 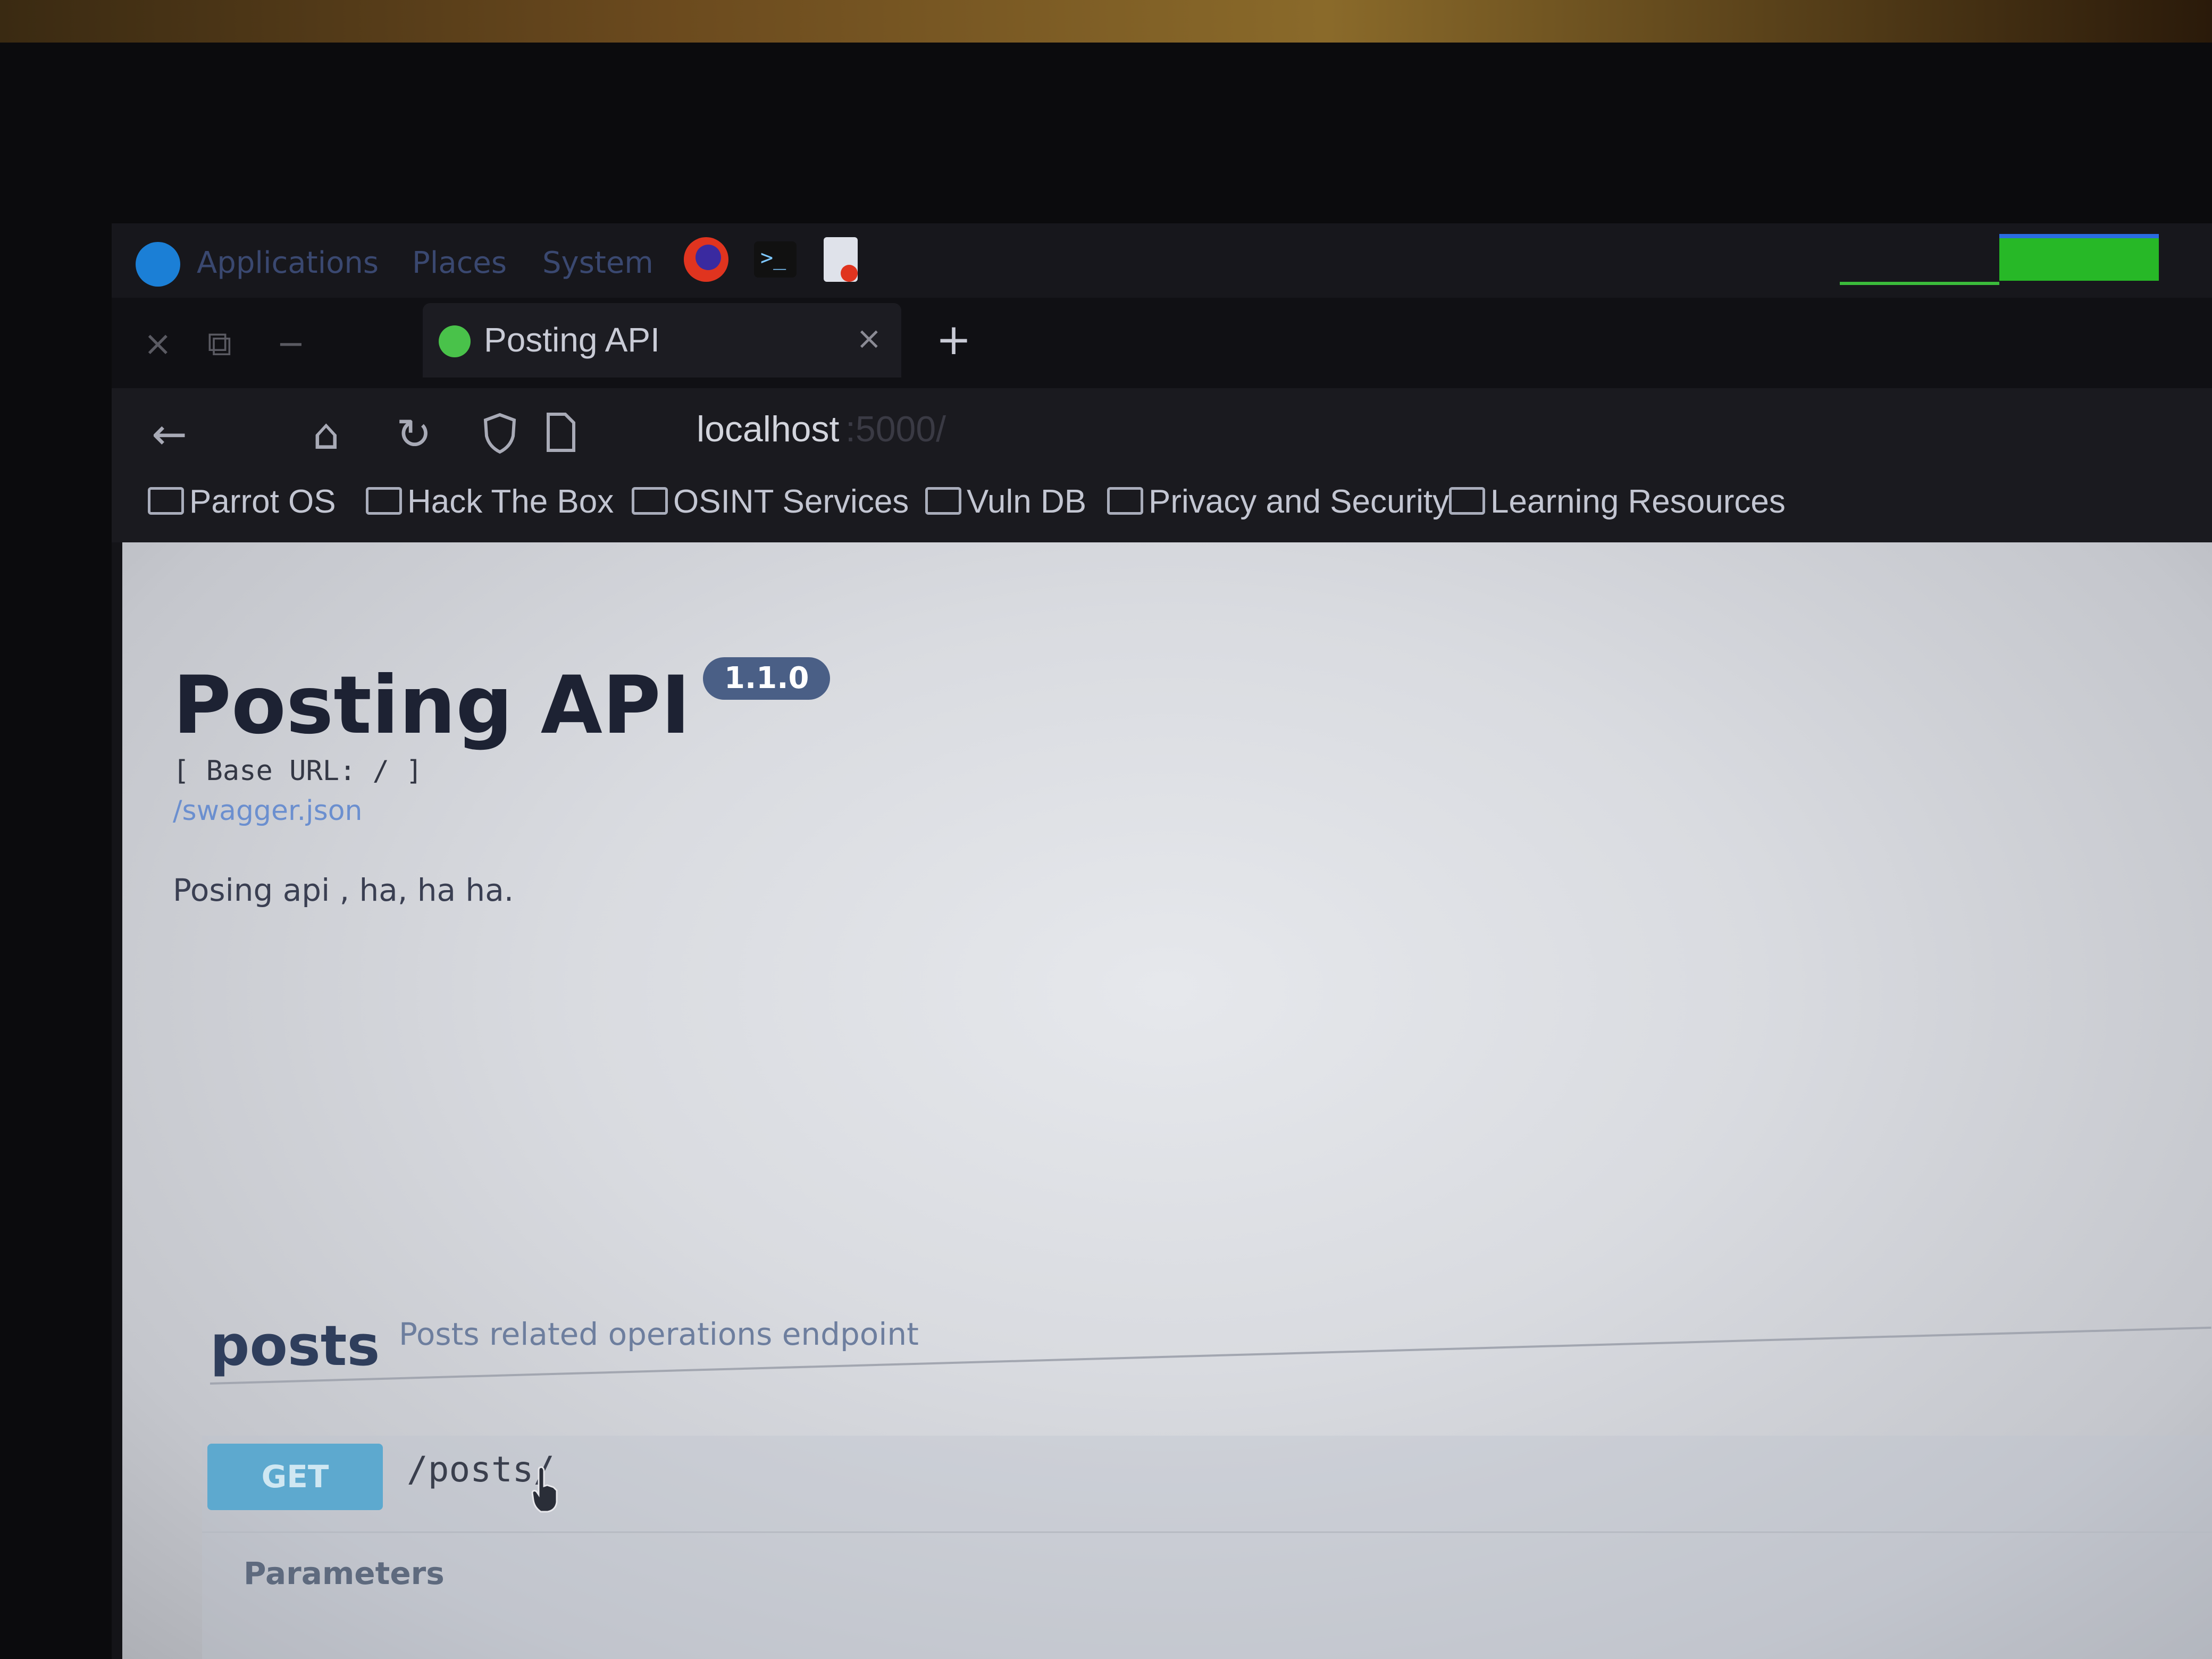 I want to click on swagger-json-link: /swagger.json, so click(x=267, y=811).